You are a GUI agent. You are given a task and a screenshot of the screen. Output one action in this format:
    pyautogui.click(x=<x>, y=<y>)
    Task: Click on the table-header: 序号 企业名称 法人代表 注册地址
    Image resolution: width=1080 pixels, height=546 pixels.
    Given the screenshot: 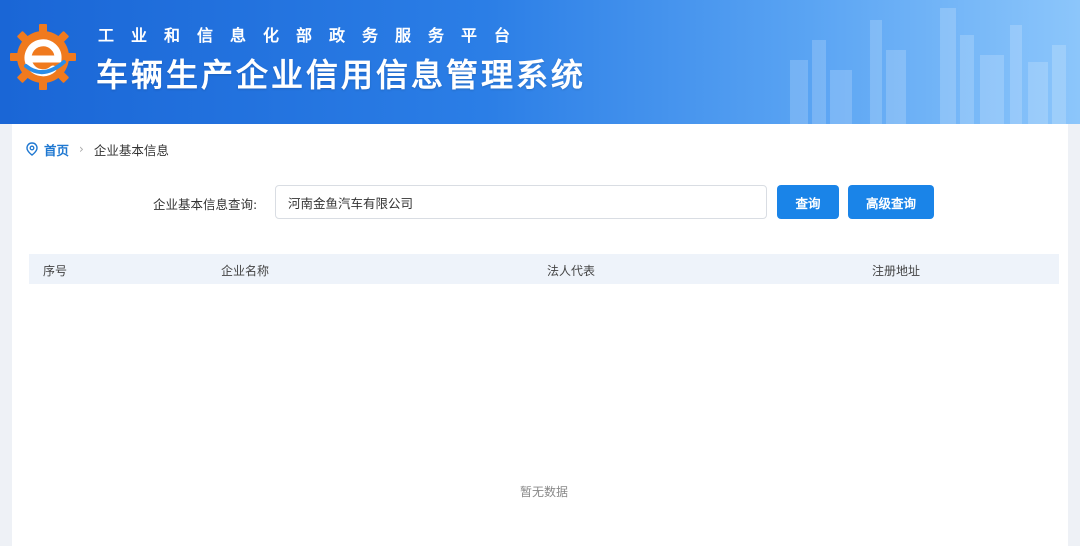 What is the action you would take?
    pyautogui.click(x=544, y=269)
    